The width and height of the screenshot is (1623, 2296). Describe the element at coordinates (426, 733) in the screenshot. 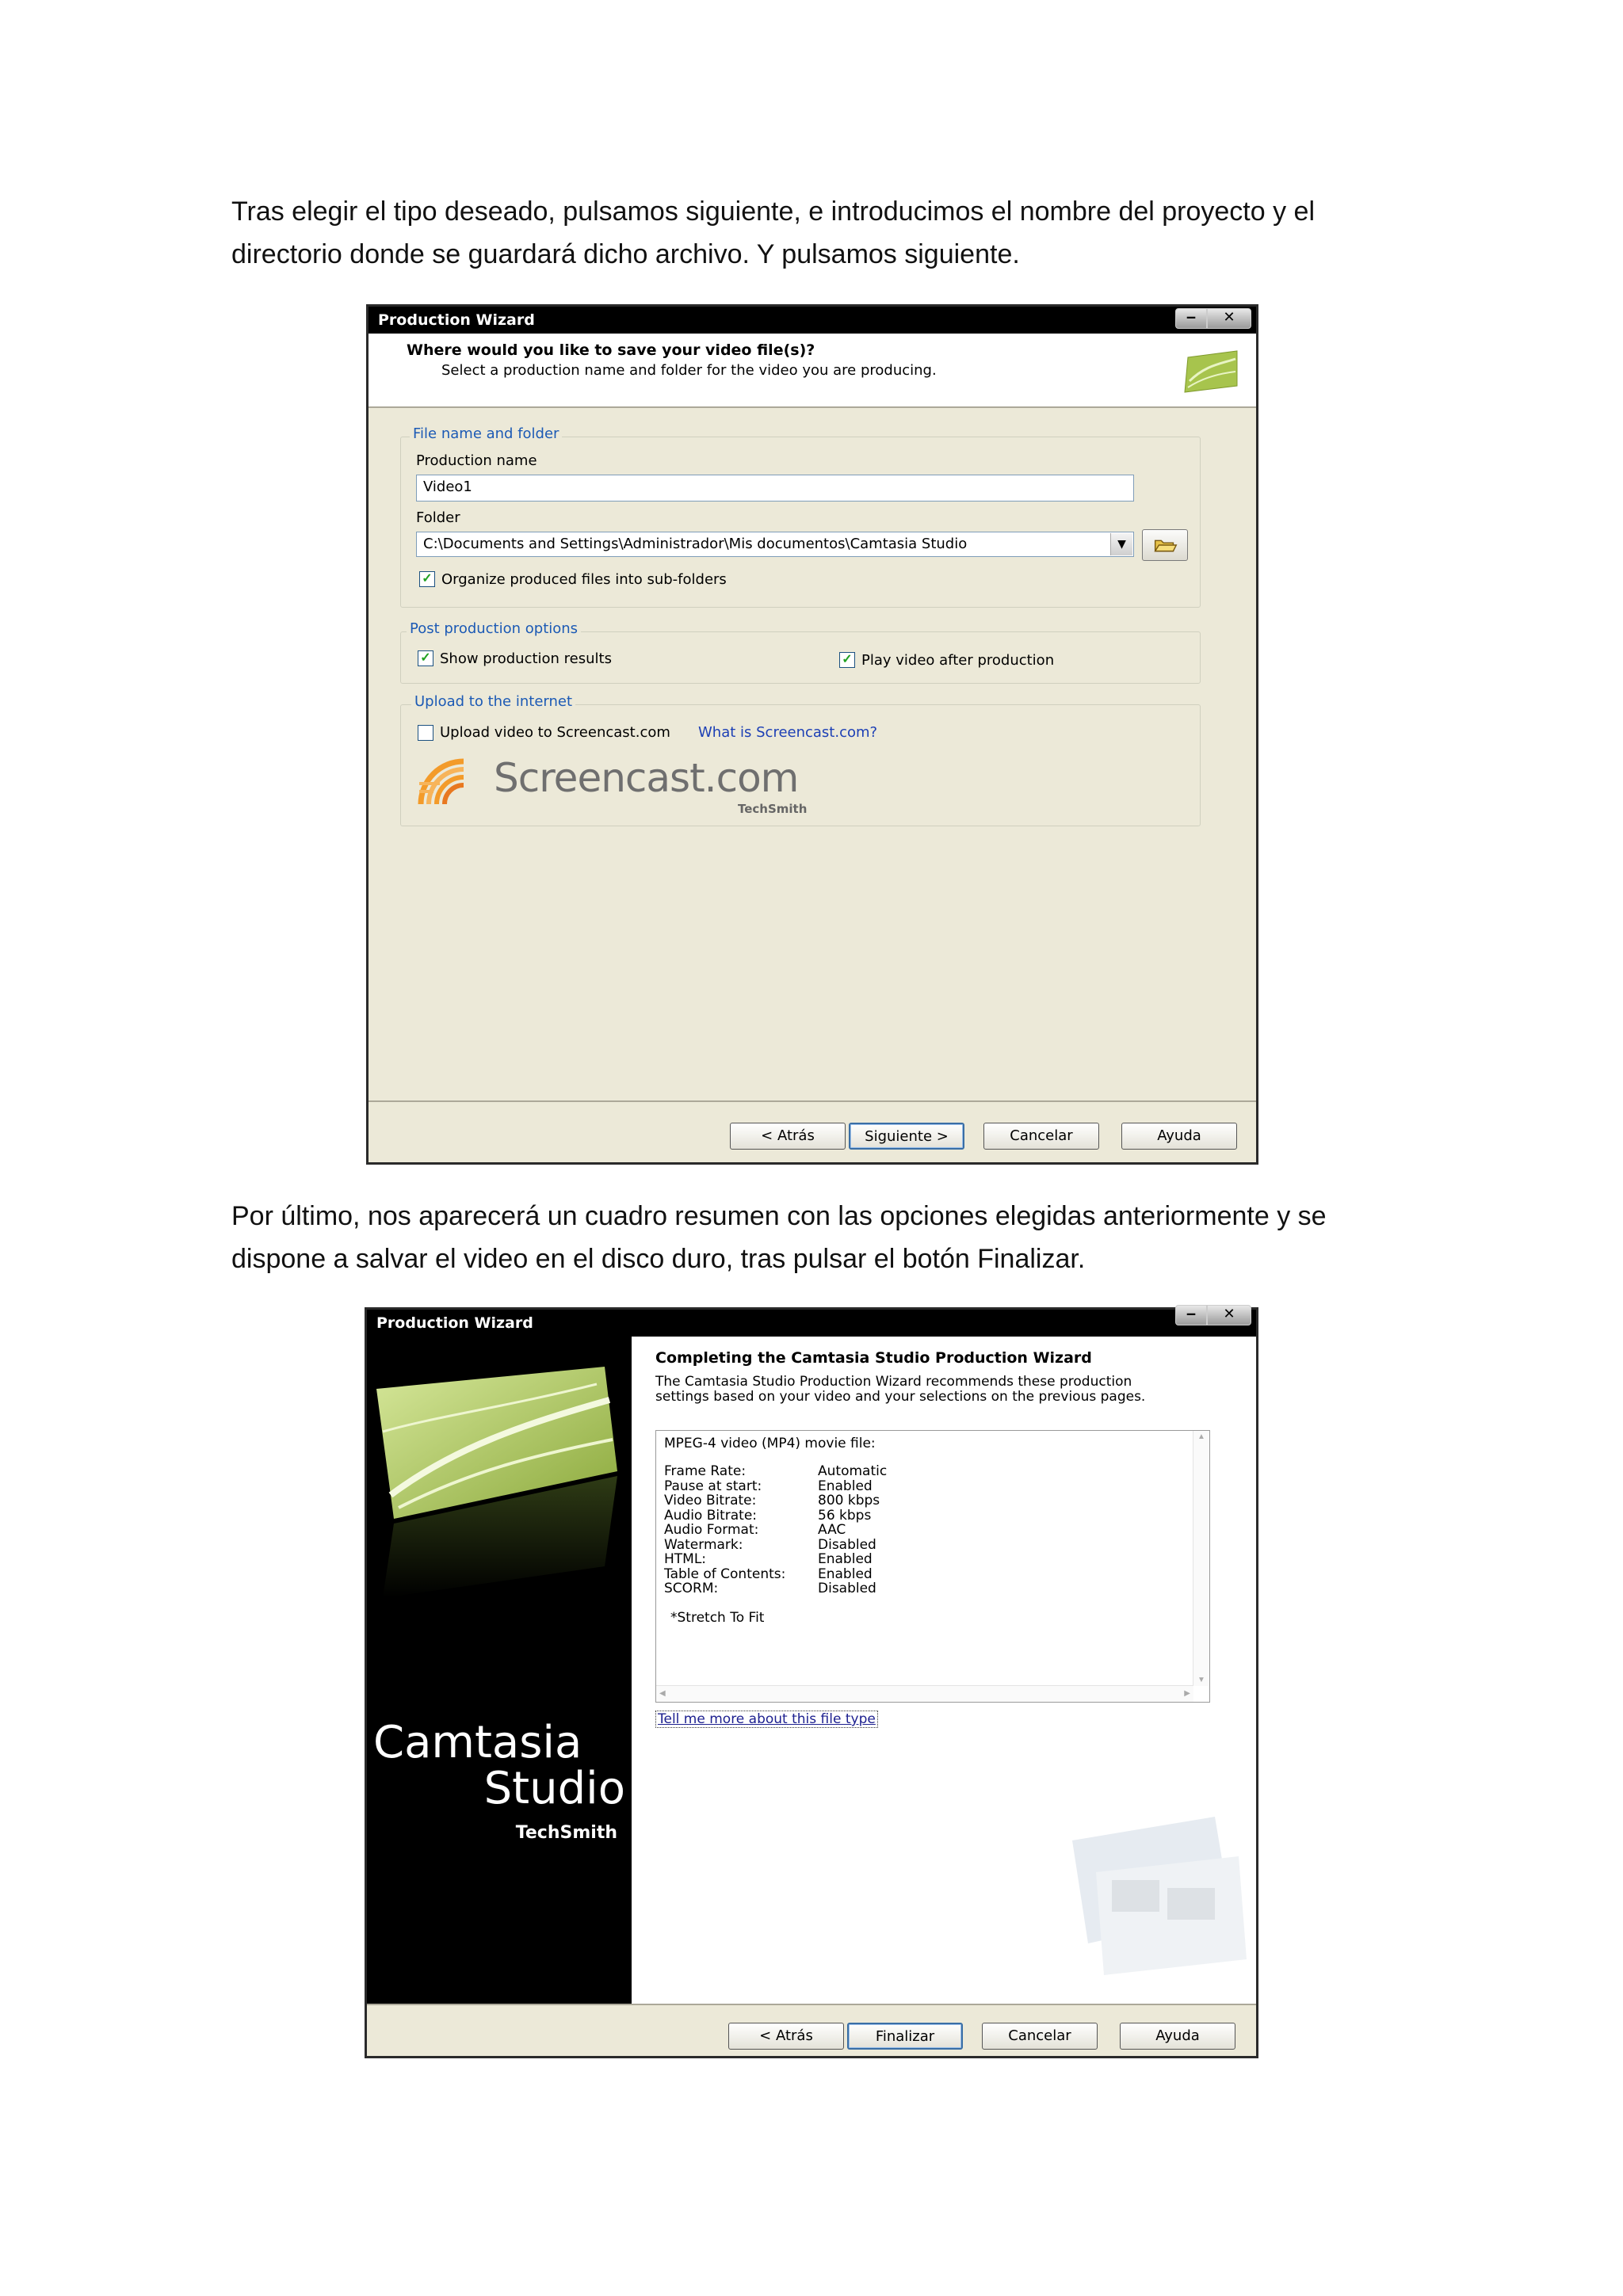

I see `upload-checkbox` at that location.